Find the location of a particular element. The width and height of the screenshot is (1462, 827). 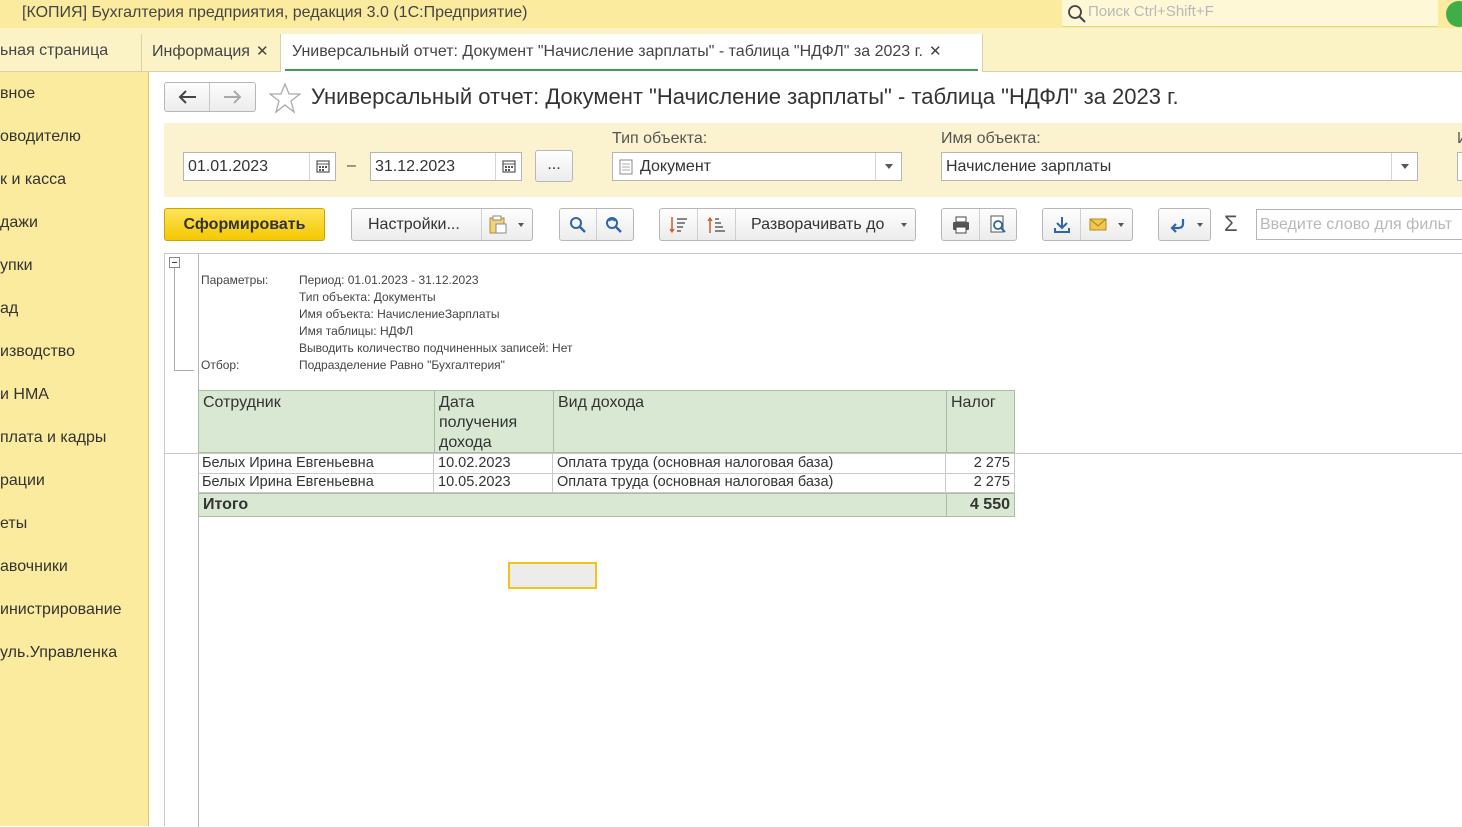

object-type-select: Документ is located at coordinates (757, 166).